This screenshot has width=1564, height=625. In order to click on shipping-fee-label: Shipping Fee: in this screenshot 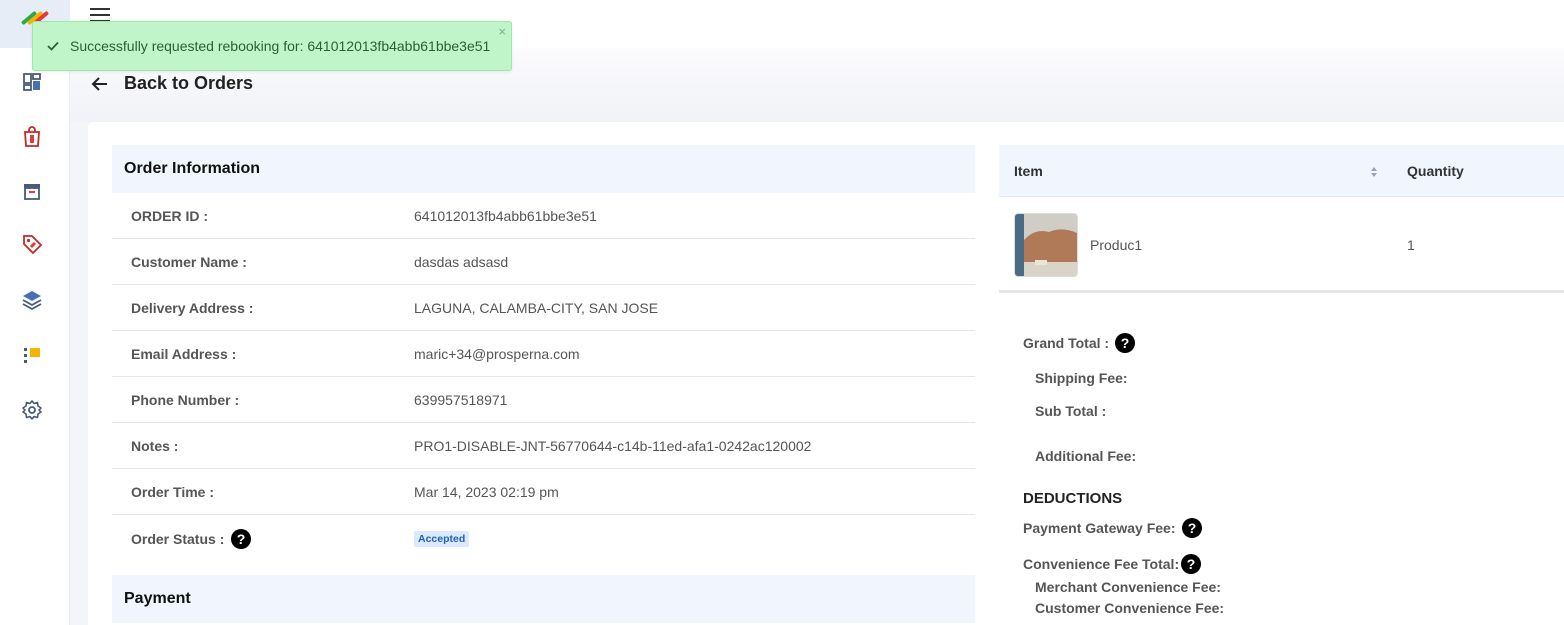, I will do `click(1081, 378)`.